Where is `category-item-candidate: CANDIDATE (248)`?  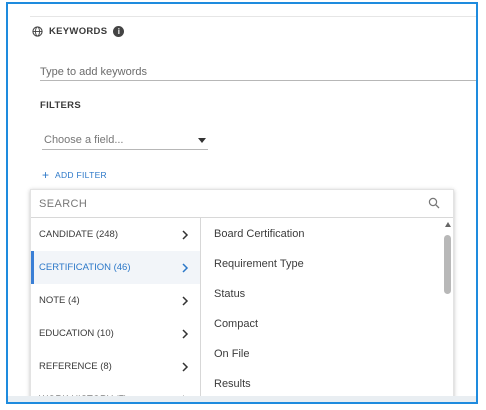 category-item-candidate: CANDIDATE (248) is located at coordinates (115, 234).